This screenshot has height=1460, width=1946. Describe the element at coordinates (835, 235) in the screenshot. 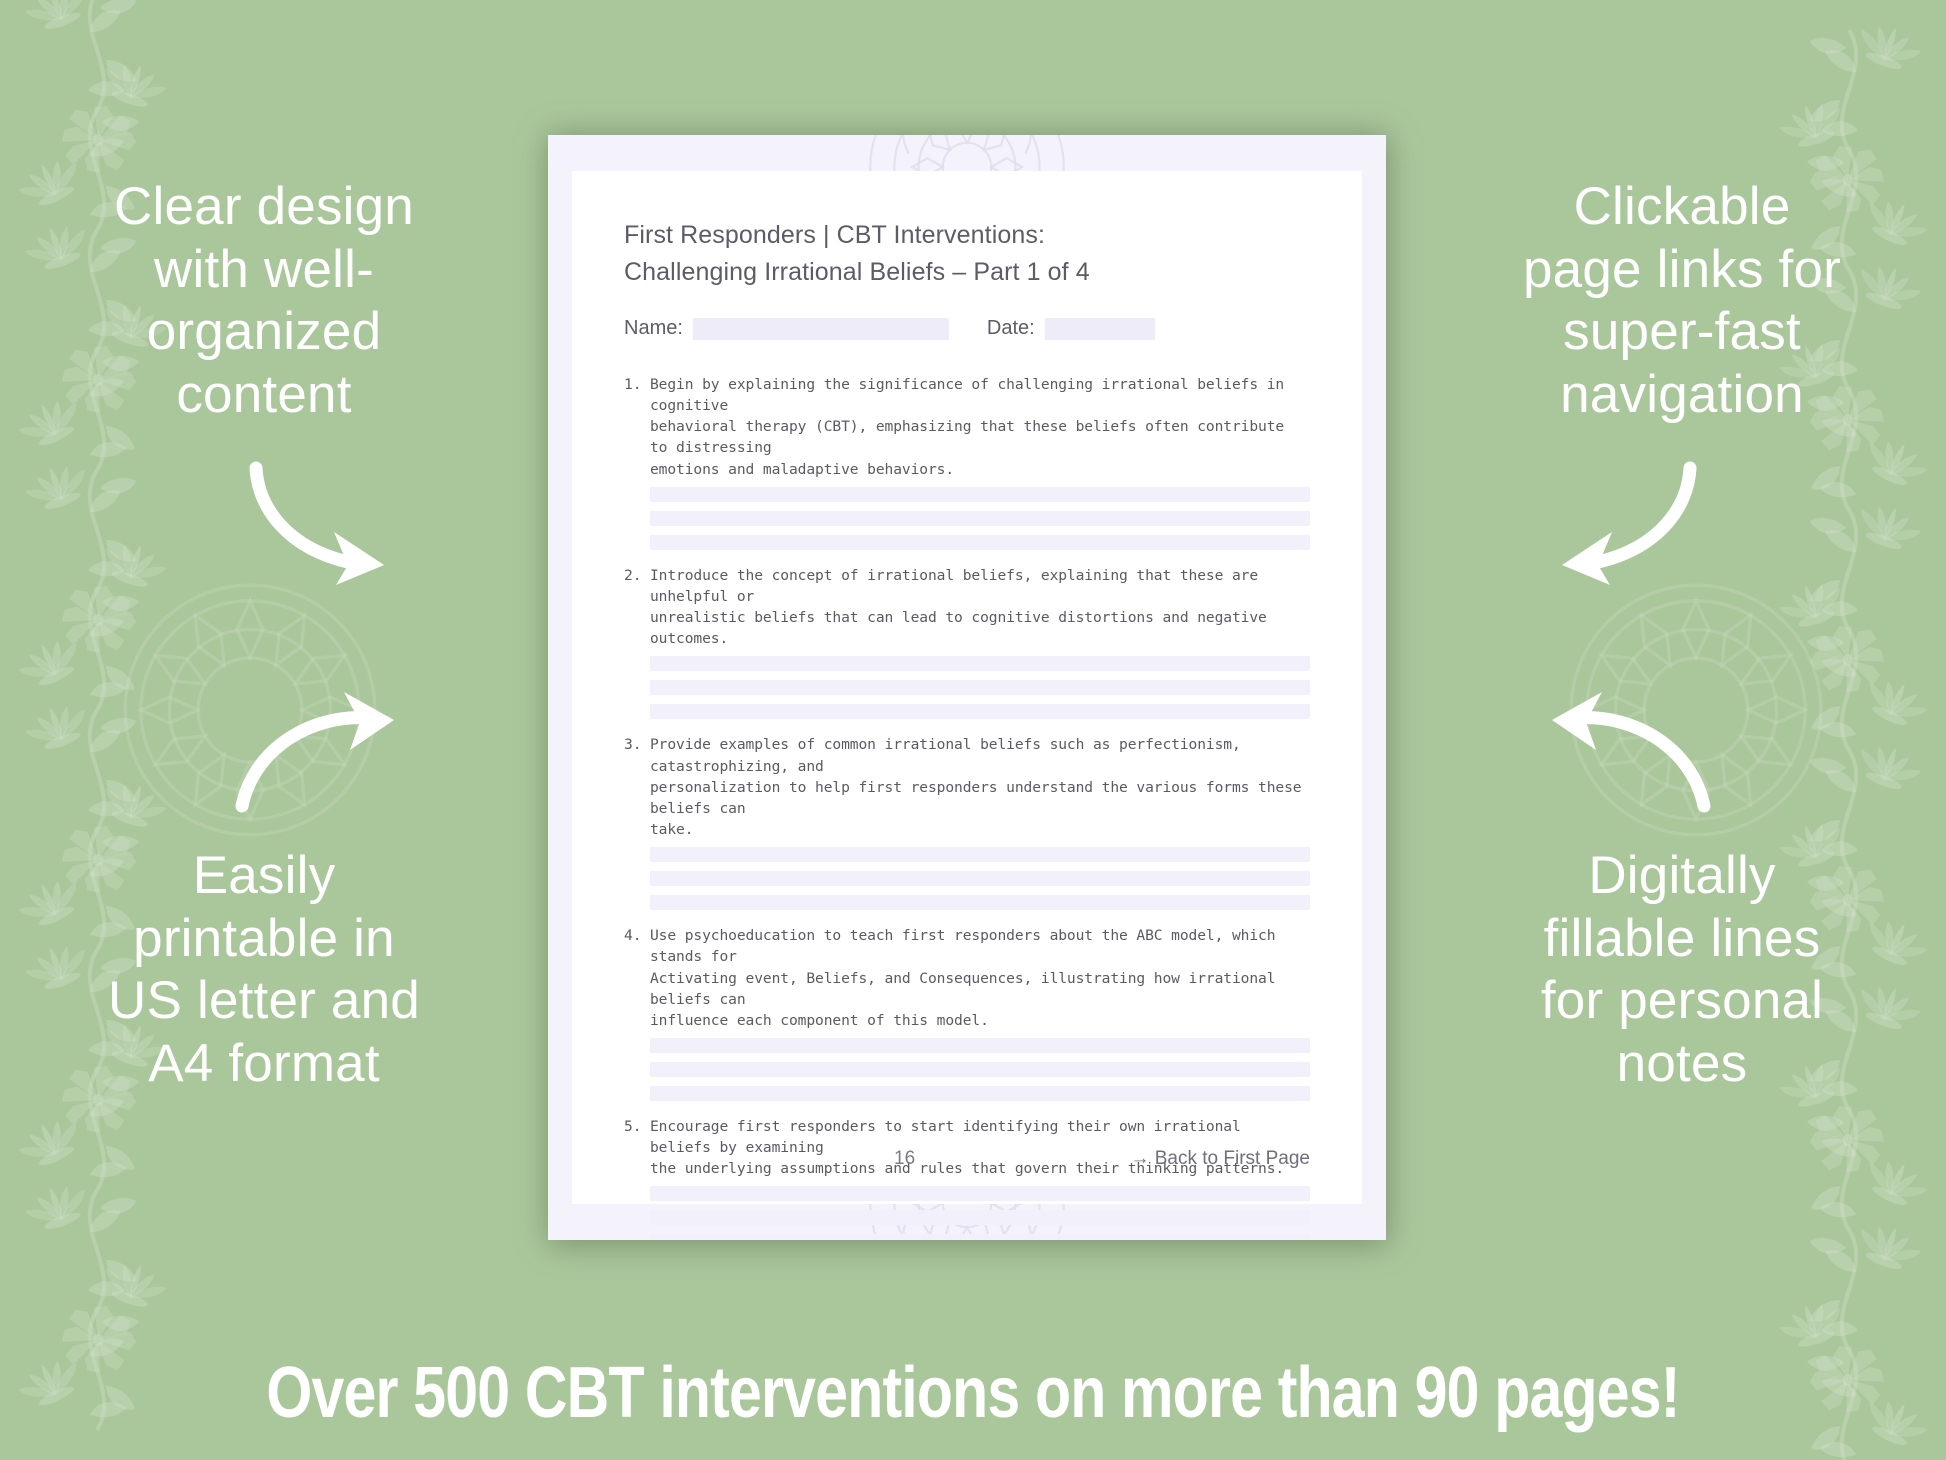

I see `page-title-line-1: First Responders | CBT Interventions:` at that location.